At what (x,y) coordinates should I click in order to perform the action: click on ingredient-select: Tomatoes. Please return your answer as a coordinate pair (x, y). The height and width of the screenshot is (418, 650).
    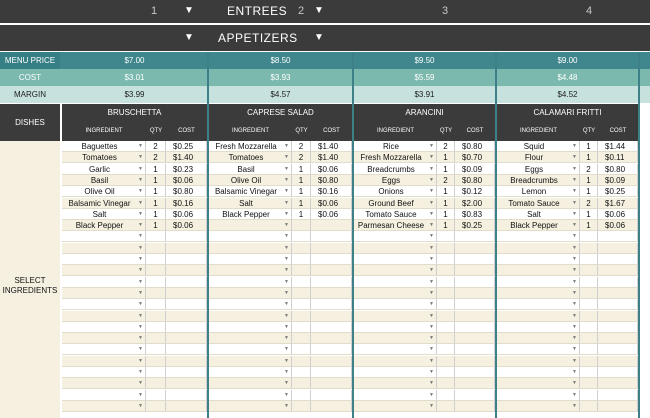
    Looking at the image, I should click on (104, 158).